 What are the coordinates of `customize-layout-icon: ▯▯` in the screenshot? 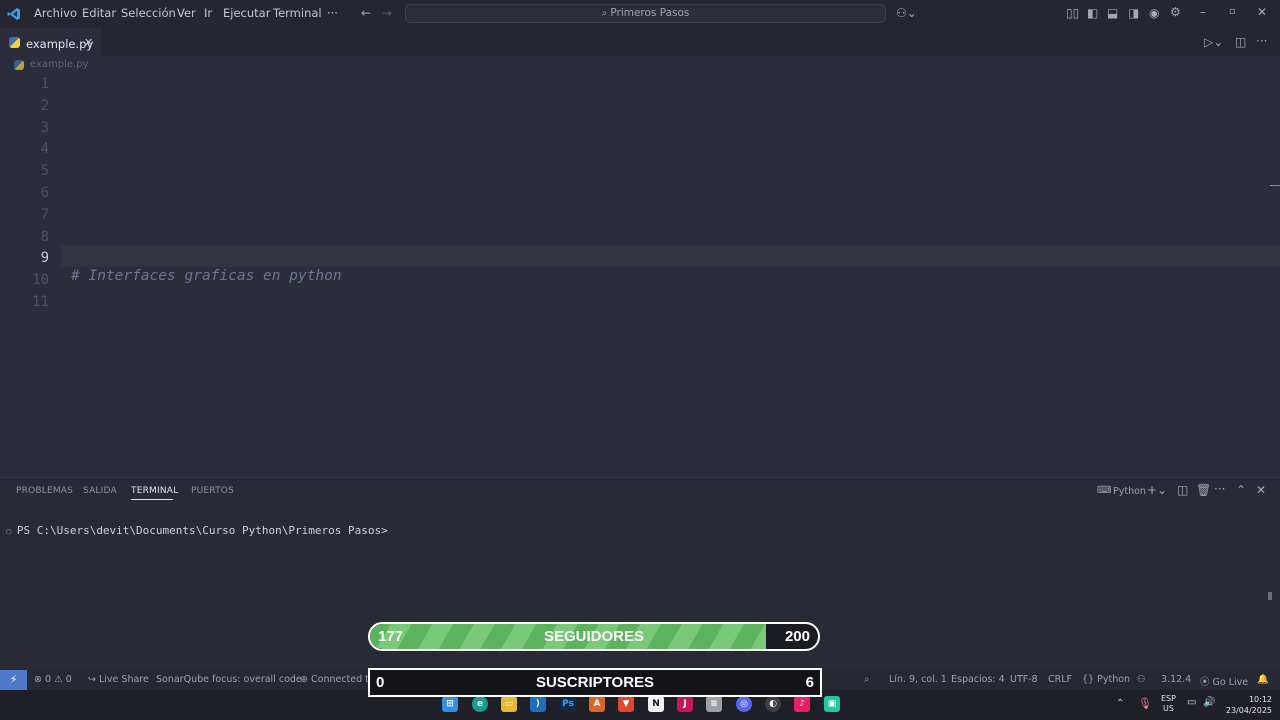 It's located at (1072, 13).